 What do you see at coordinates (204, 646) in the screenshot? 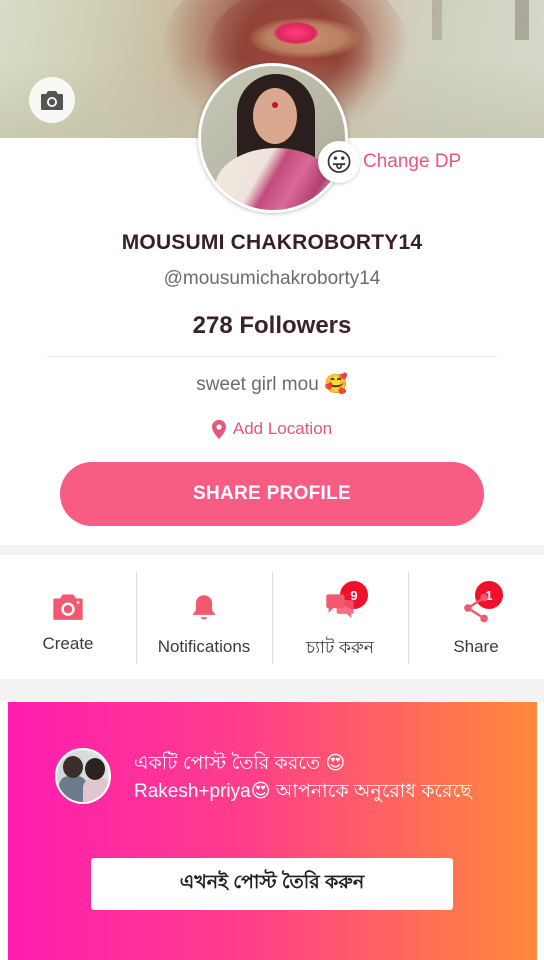
I see `notifications-label: Notifications` at bounding box center [204, 646].